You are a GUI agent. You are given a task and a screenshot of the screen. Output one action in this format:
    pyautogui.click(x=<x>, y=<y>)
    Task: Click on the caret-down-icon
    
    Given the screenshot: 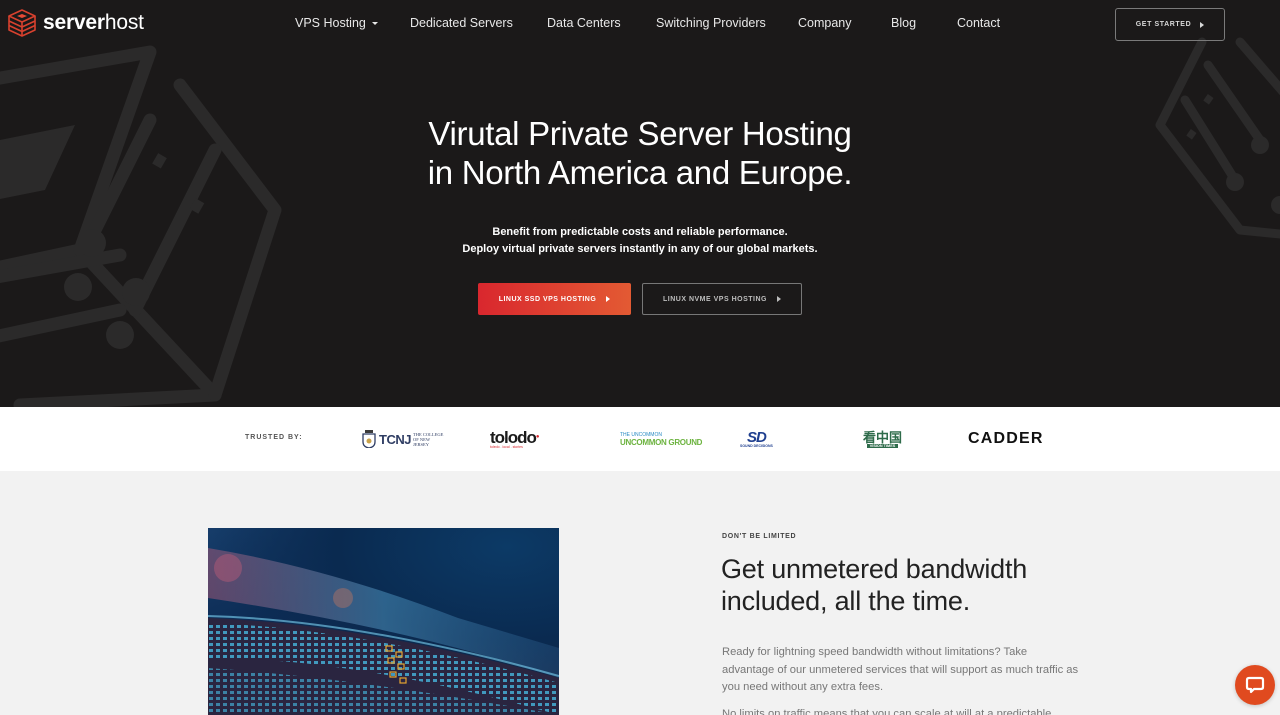 What is the action you would take?
    pyautogui.click(x=374, y=24)
    